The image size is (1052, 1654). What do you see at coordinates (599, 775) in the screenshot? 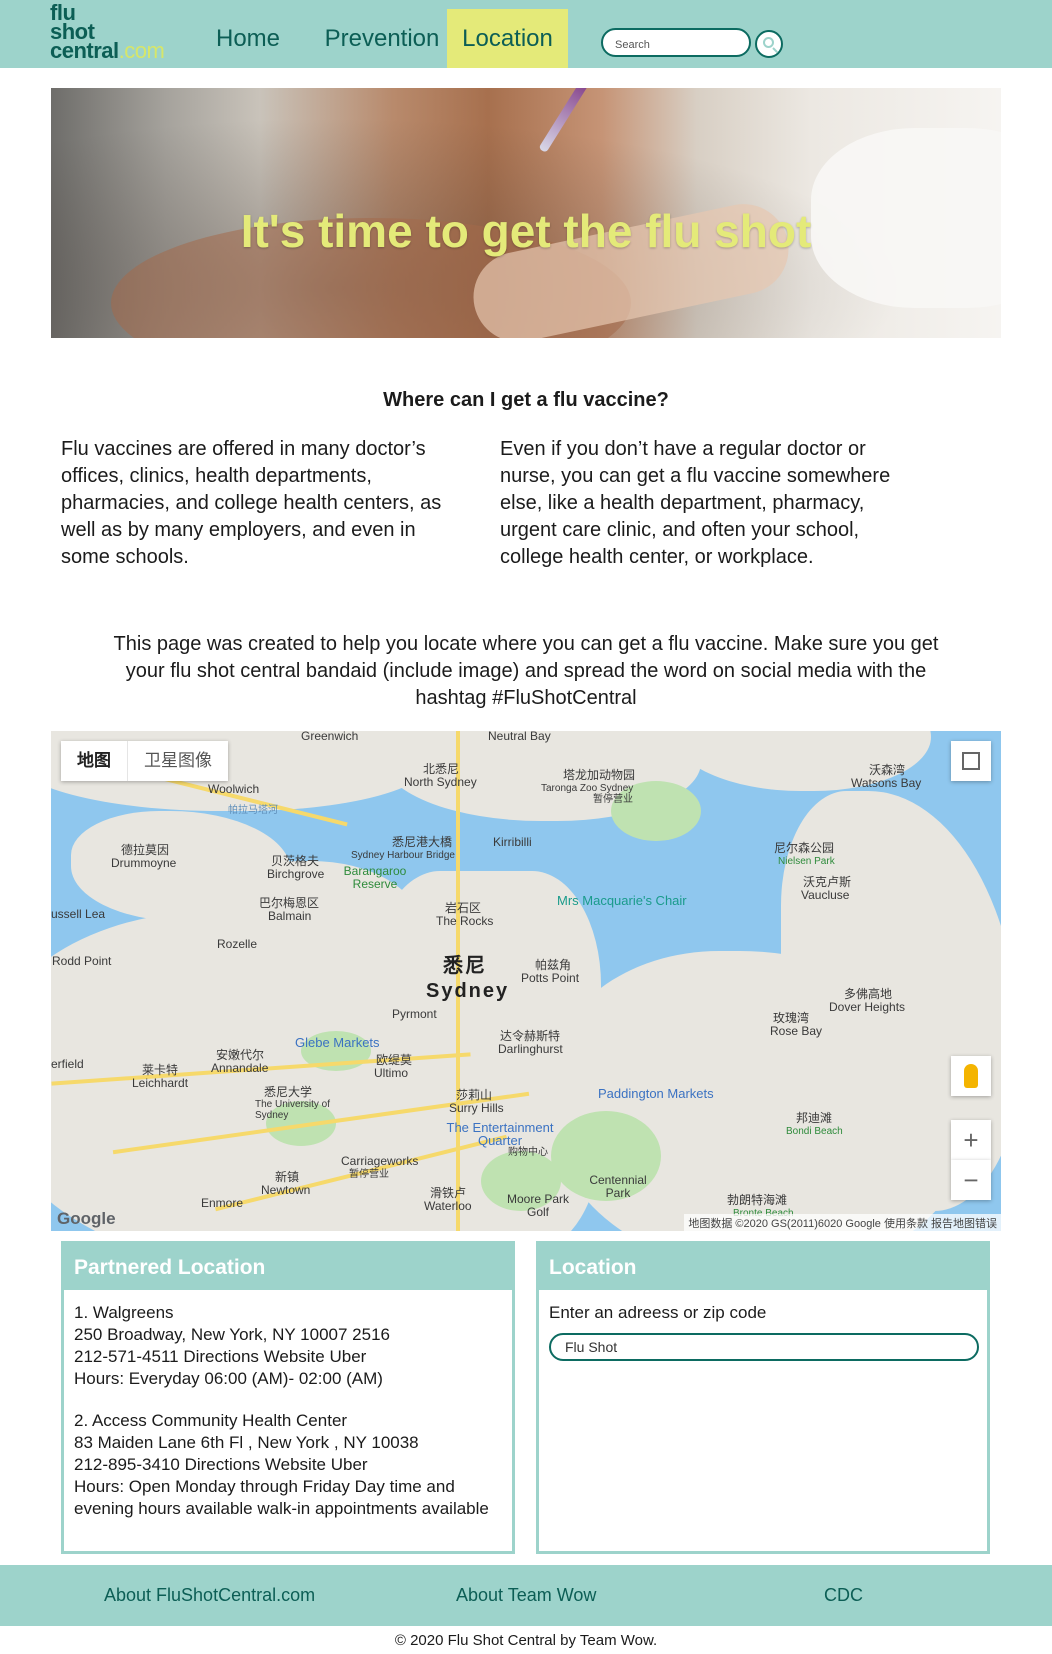
I see `map-label-taronga-cn: 塔龙加动物园` at bounding box center [599, 775].